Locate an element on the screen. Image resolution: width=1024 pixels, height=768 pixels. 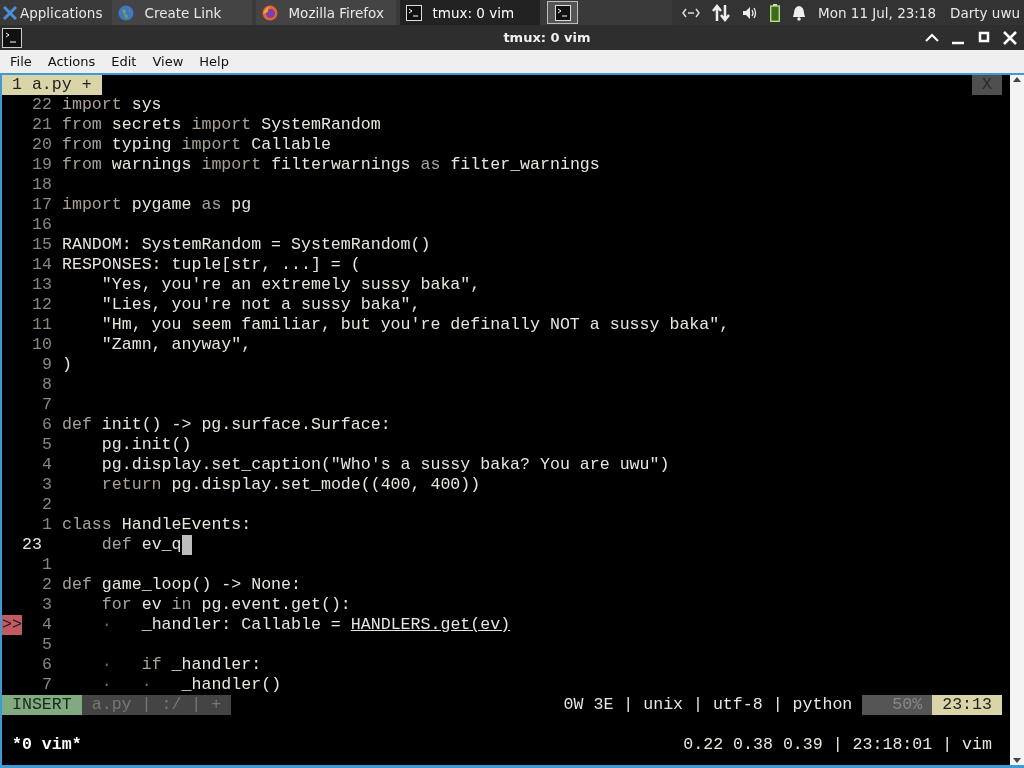
scrollbar is located at coordinates (1017, 420).